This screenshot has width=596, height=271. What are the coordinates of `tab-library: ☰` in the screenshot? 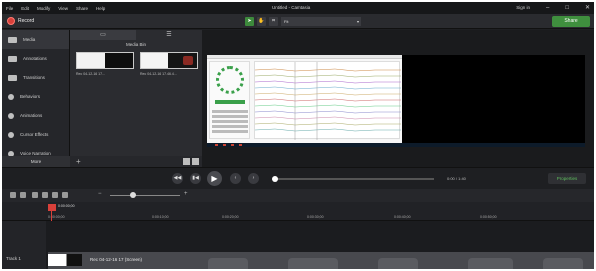 It's located at (169, 35).